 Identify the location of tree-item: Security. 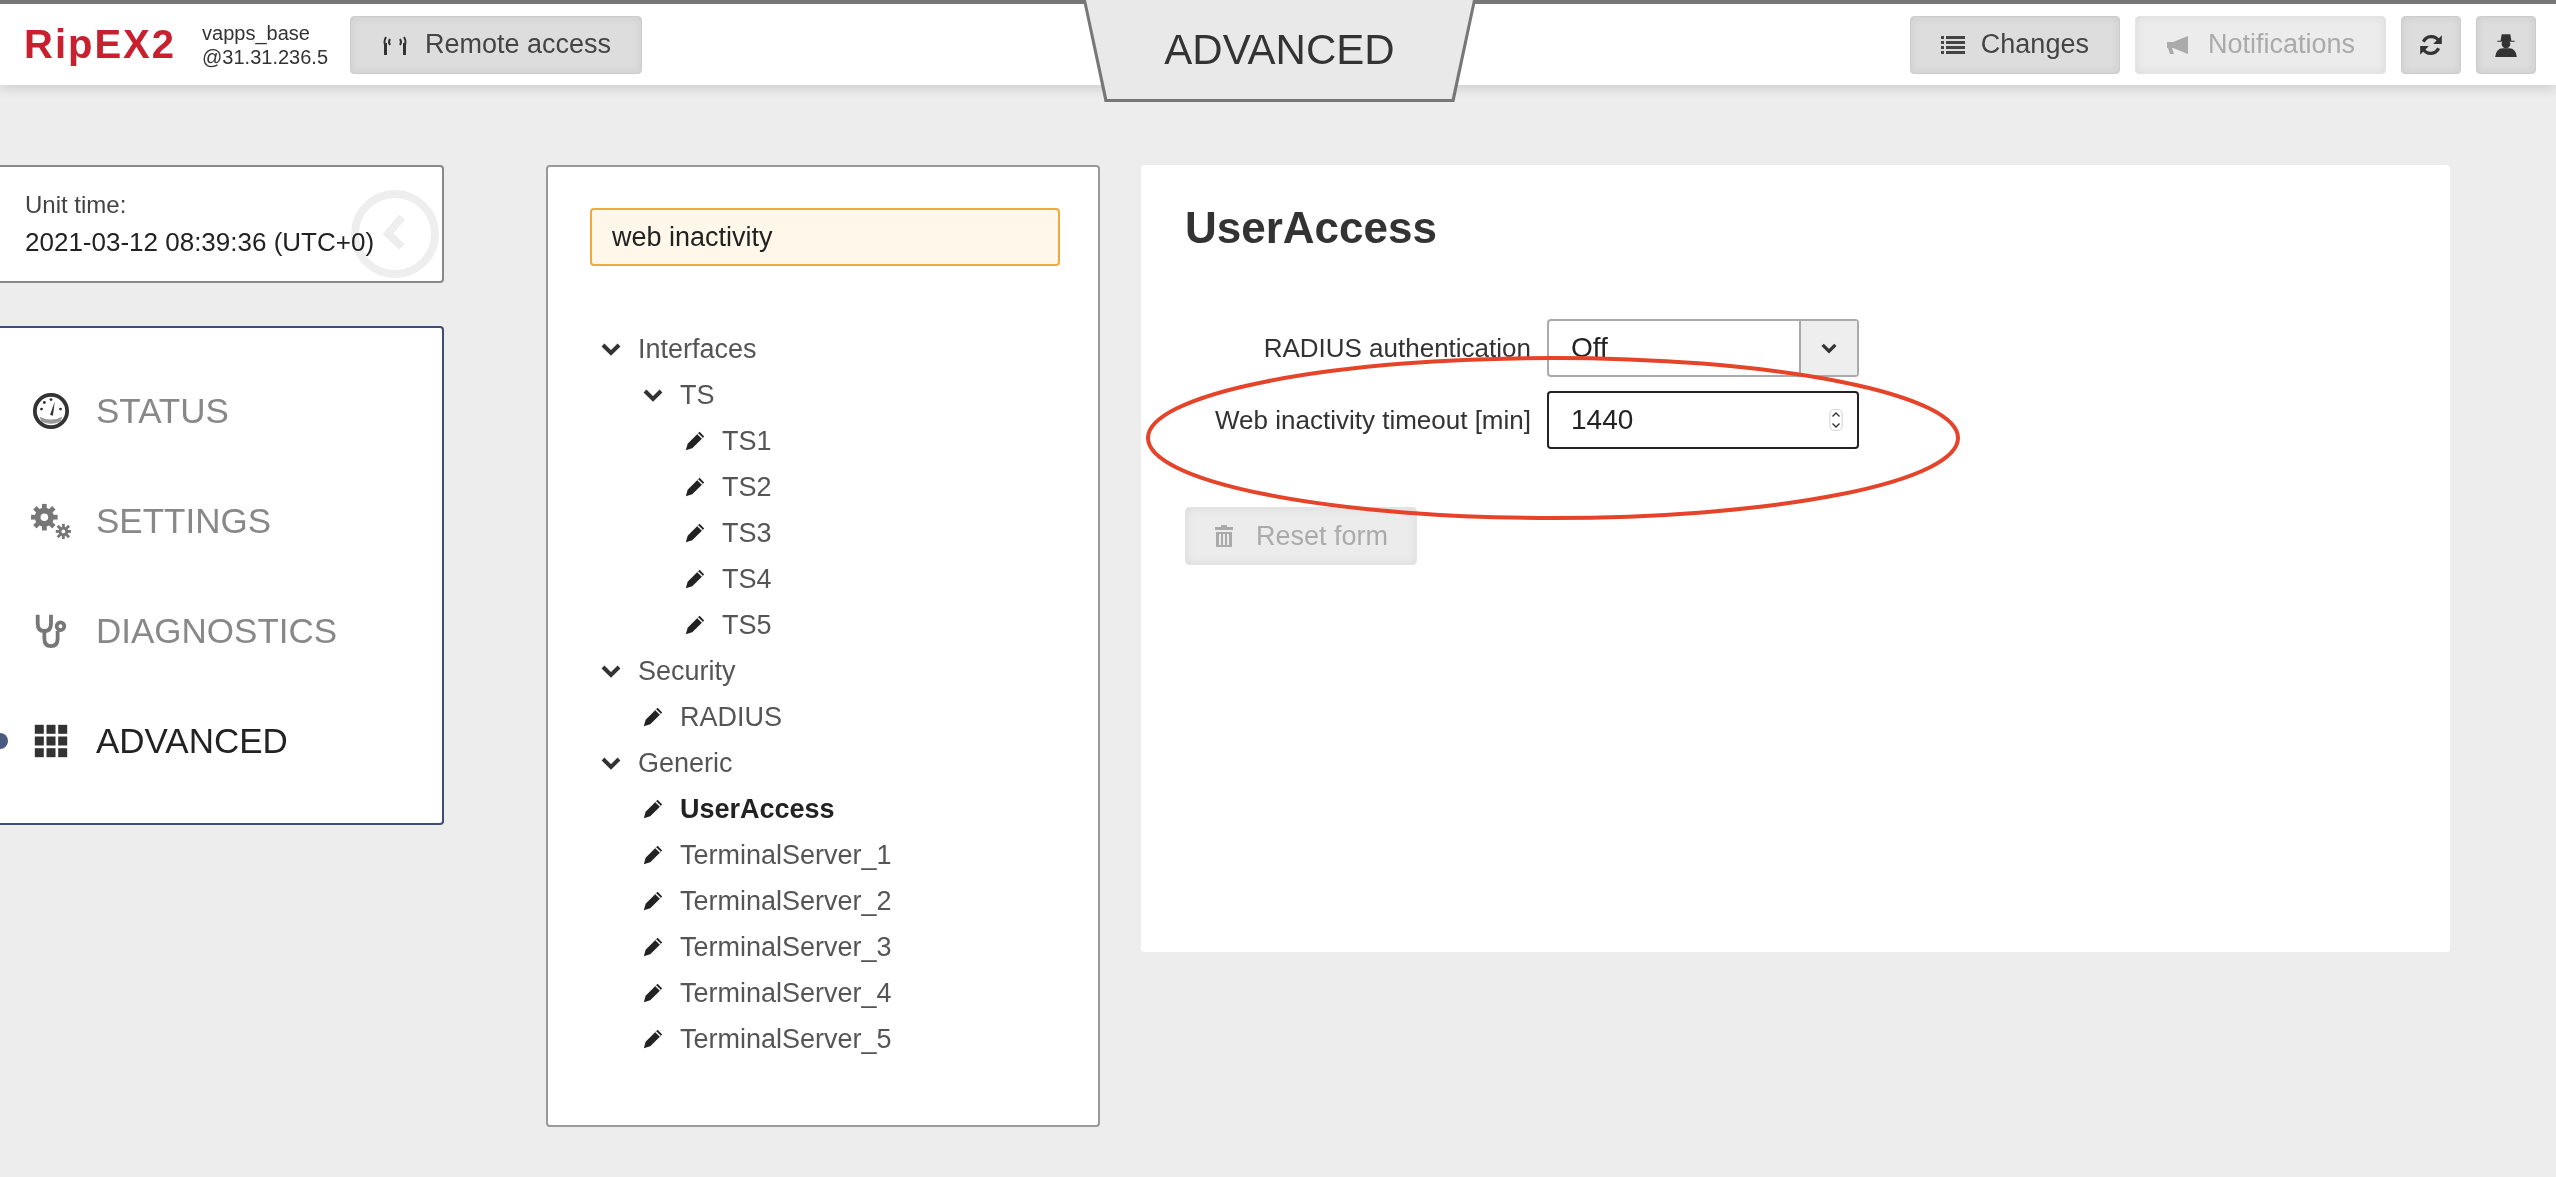
(828, 671).